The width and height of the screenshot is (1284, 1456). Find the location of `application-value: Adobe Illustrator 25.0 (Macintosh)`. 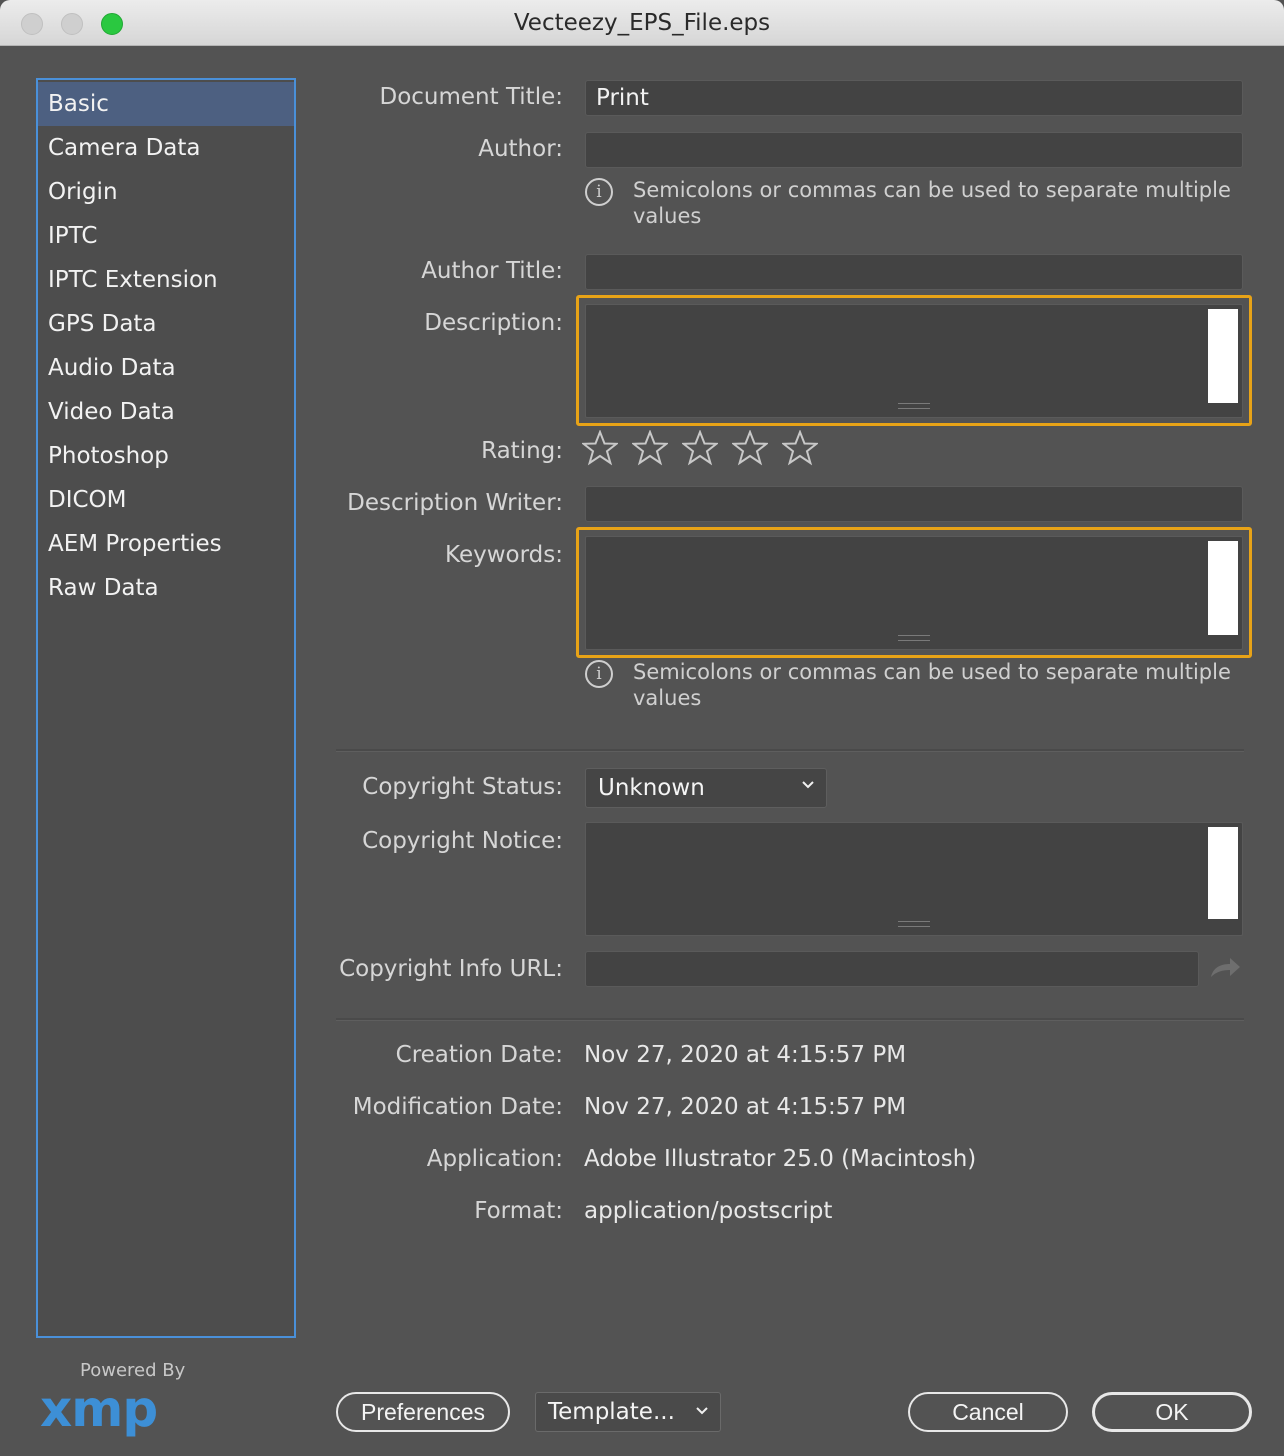

application-value: Adobe Illustrator 25.0 (Macintosh) is located at coordinates (780, 1159).